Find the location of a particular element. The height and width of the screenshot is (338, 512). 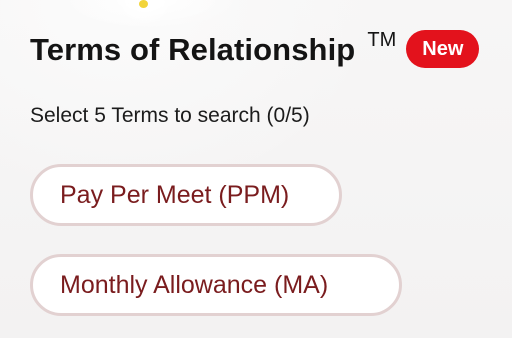

term-chip-pay-per-meet: Pay Per Meet (PPM) is located at coordinates (186, 195).